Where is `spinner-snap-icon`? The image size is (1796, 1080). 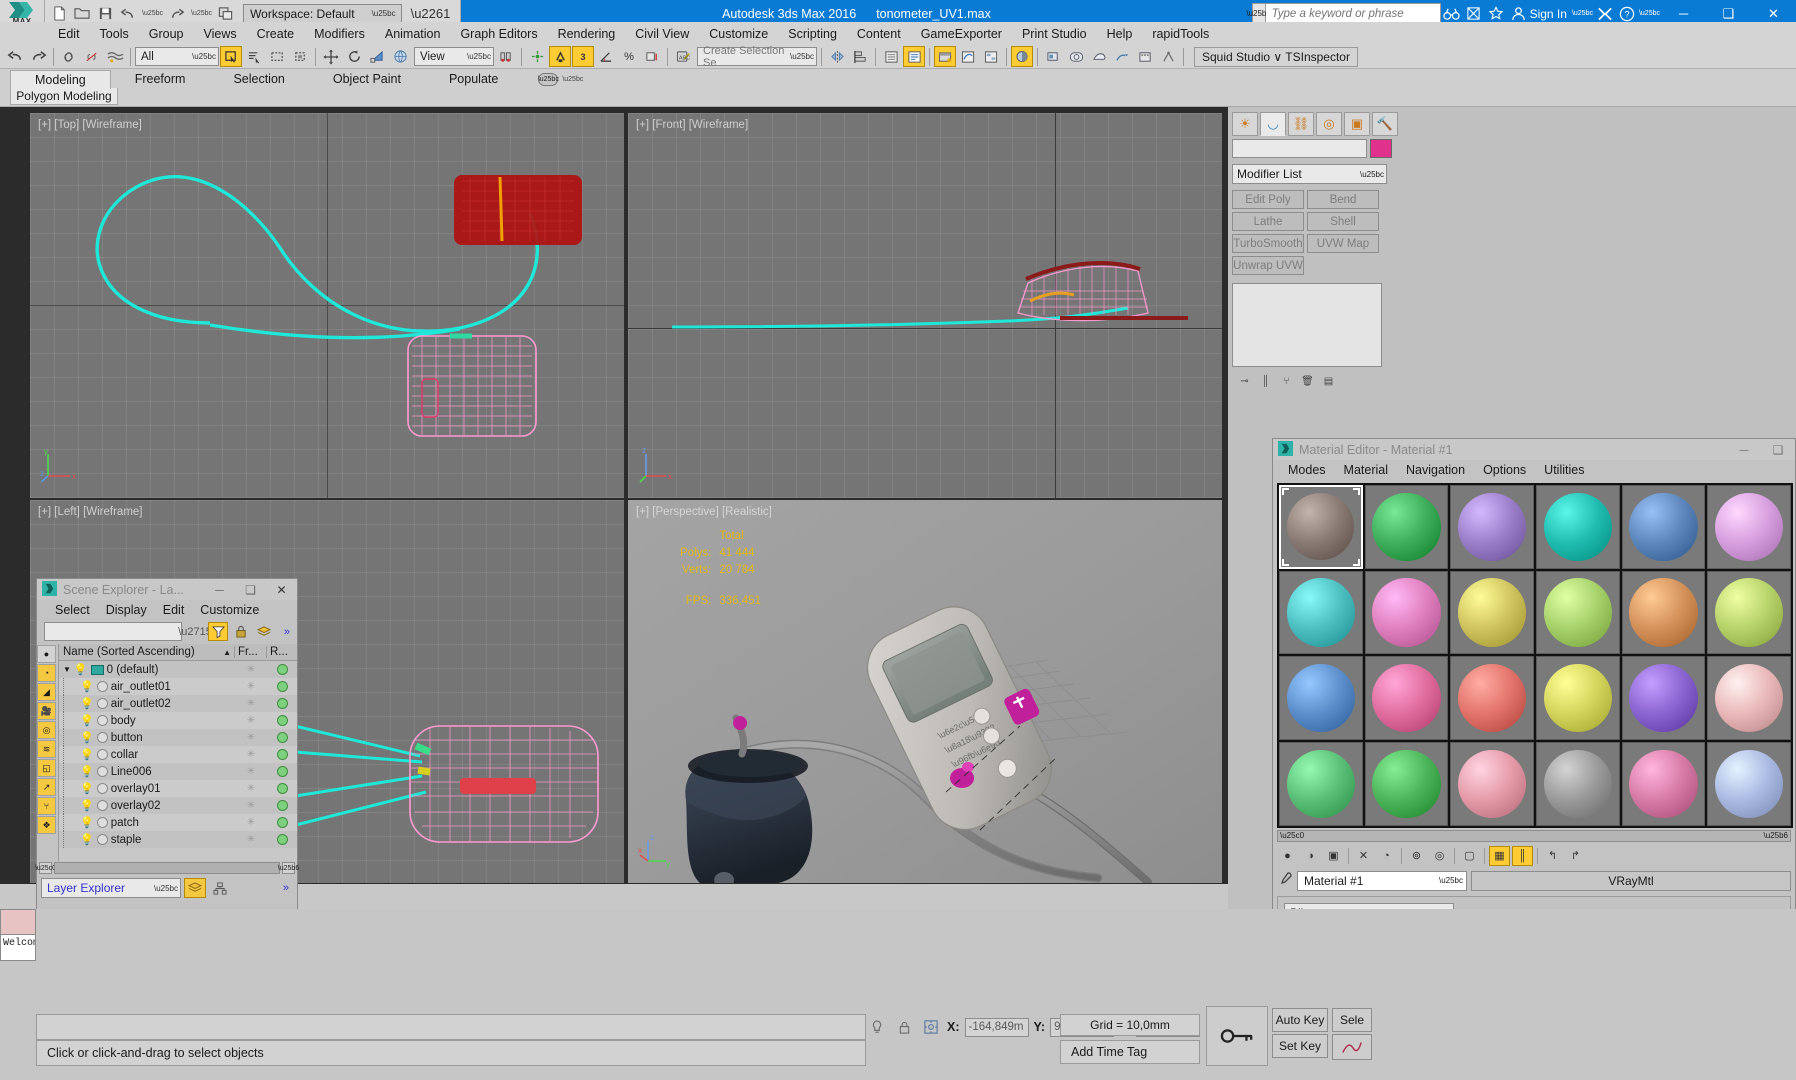
spinner-snap-icon is located at coordinates (652, 56).